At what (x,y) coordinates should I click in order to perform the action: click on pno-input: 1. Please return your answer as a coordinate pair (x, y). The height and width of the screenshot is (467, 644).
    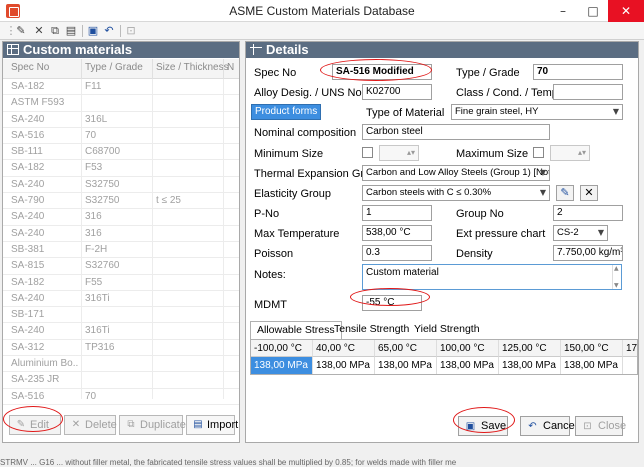
    Looking at the image, I should click on (397, 213).